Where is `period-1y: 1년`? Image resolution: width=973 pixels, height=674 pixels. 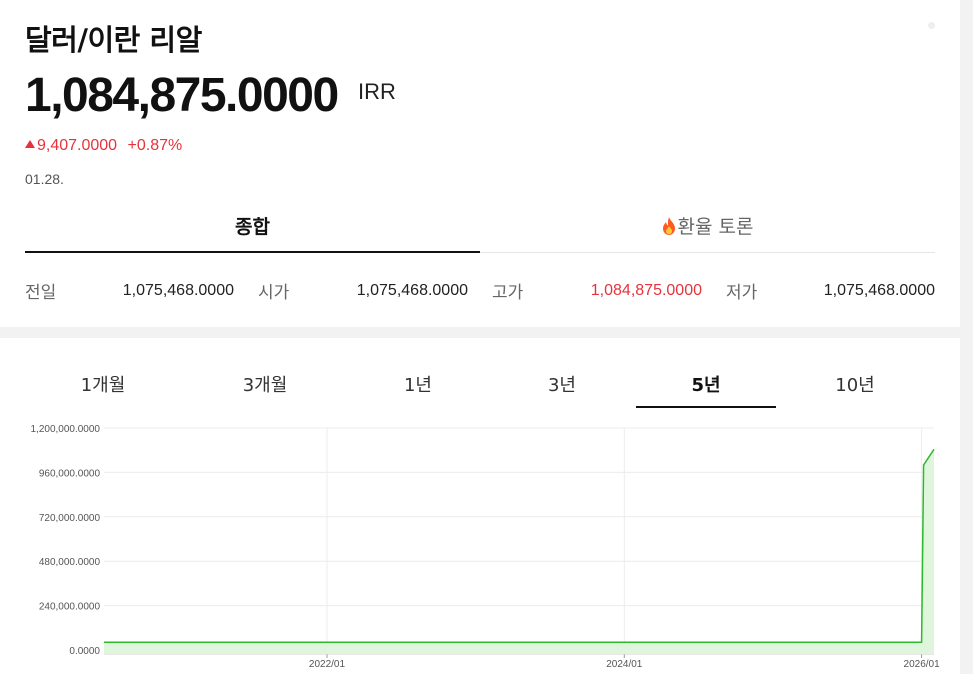
period-1y: 1년 is located at coordinates (418, 383).